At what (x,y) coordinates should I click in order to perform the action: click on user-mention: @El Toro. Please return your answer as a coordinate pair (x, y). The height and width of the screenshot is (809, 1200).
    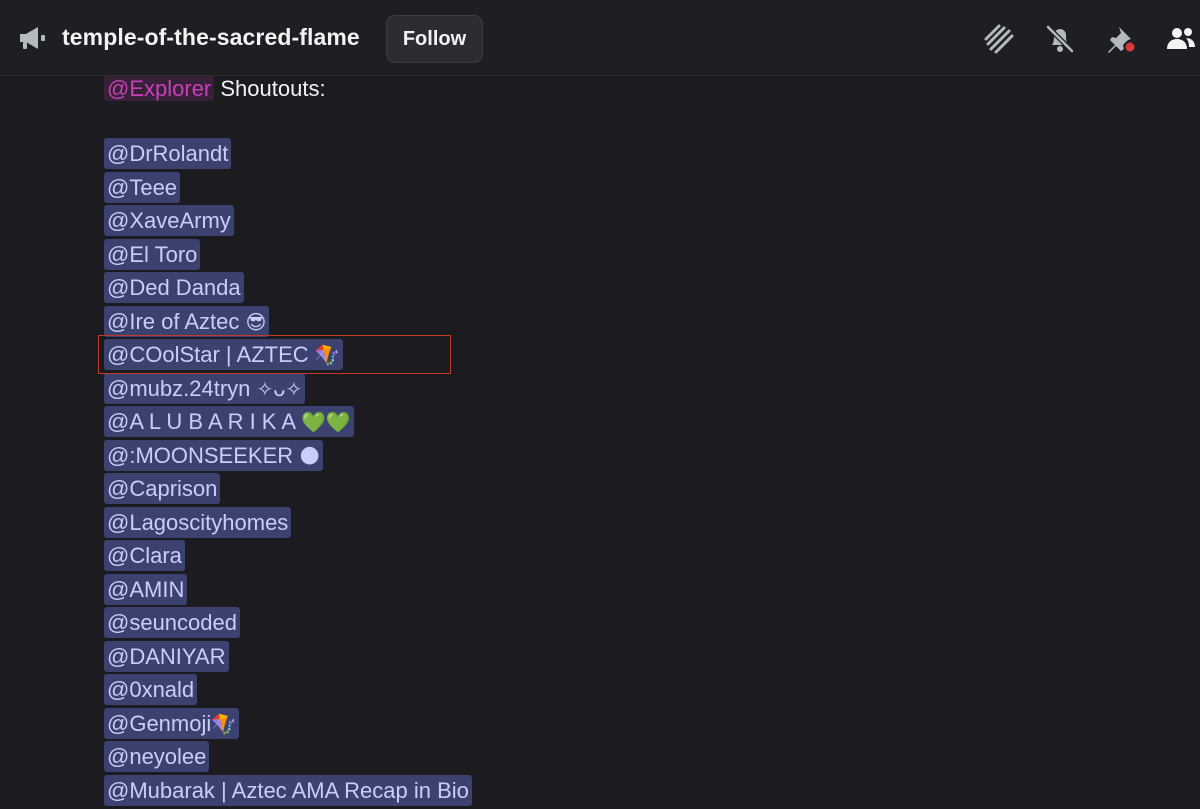
    Looking at the image, I should click on (152, 254).